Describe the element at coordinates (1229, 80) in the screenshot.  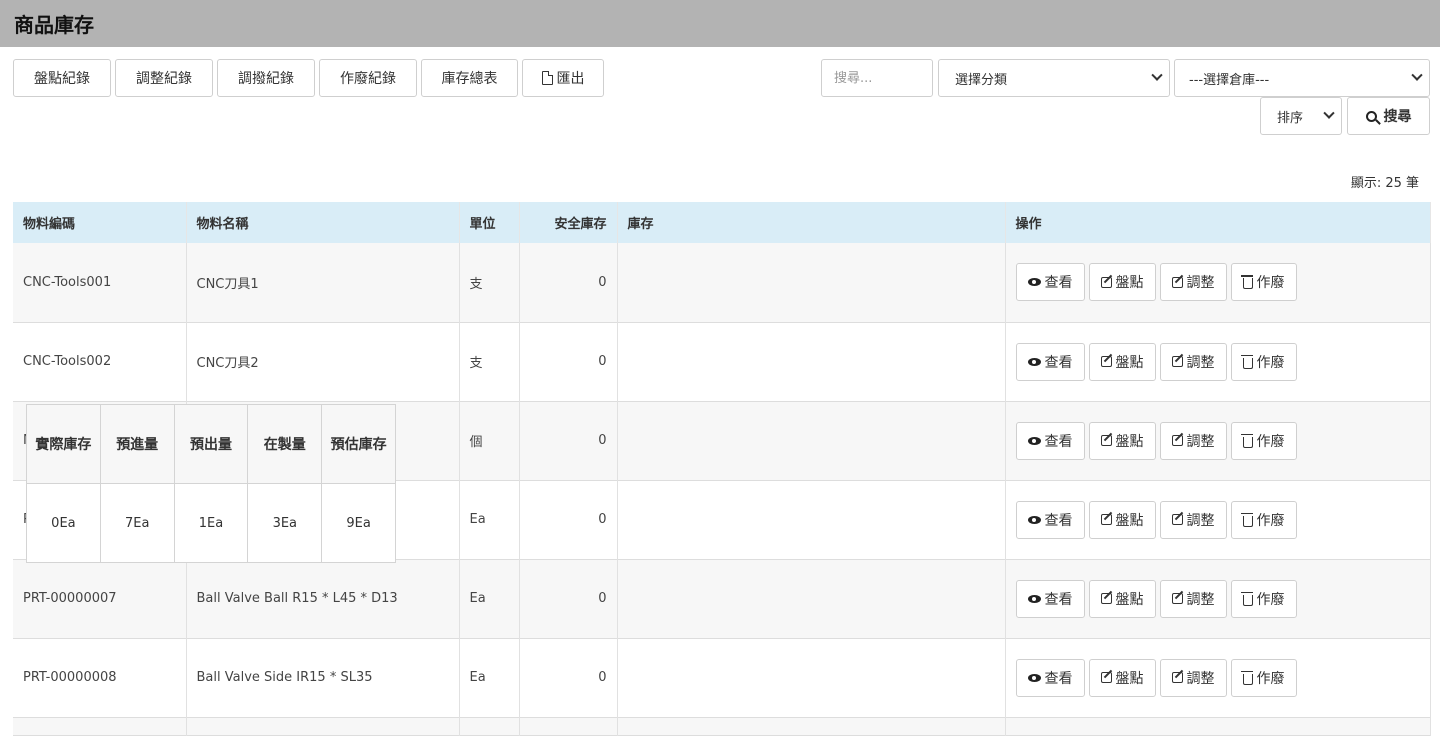
I see `warehouse-select-value: ---選擇倉庫---` at that location.